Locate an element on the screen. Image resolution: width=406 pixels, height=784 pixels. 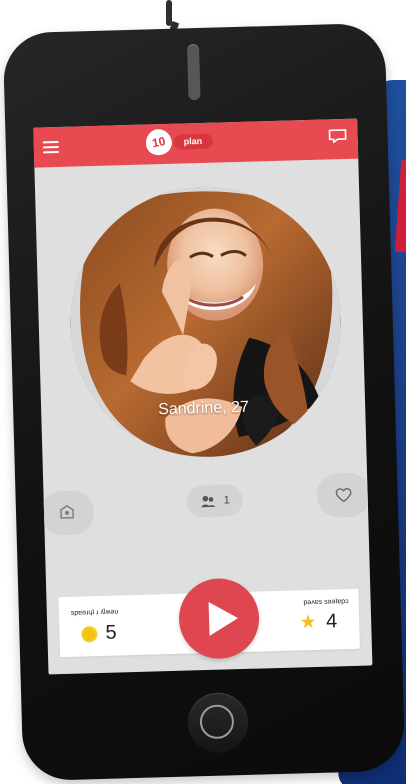
matches-count-pill: 1 is located at coordinates (215, 500).